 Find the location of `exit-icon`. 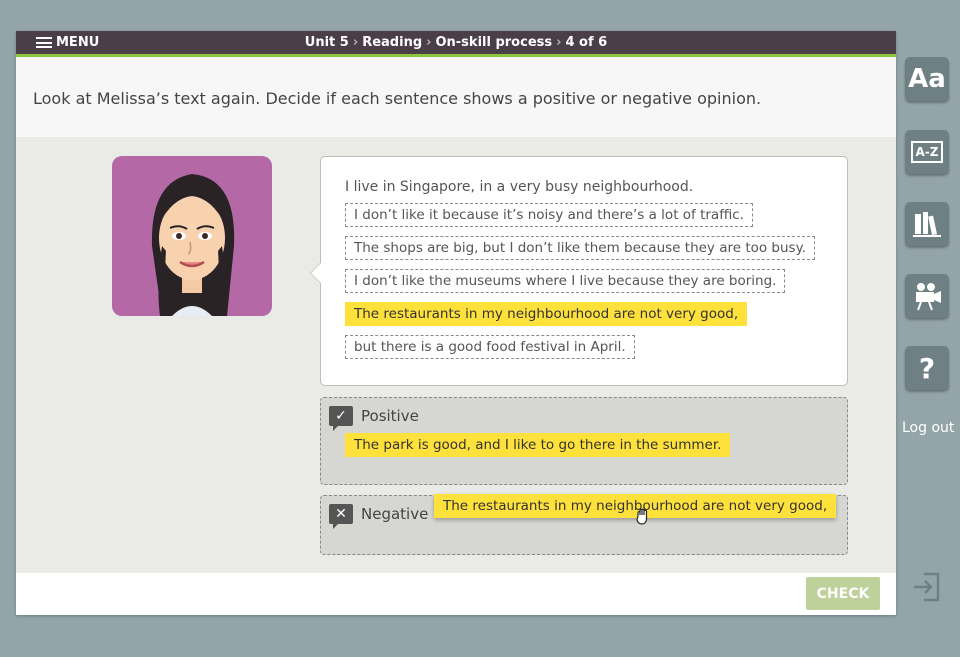

exit-icon is located at coordinates (927, 587).